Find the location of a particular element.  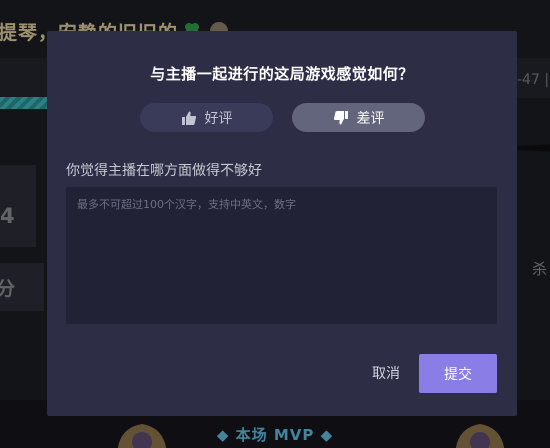

submit-button: 提交 is located at coordinates (458, 373).